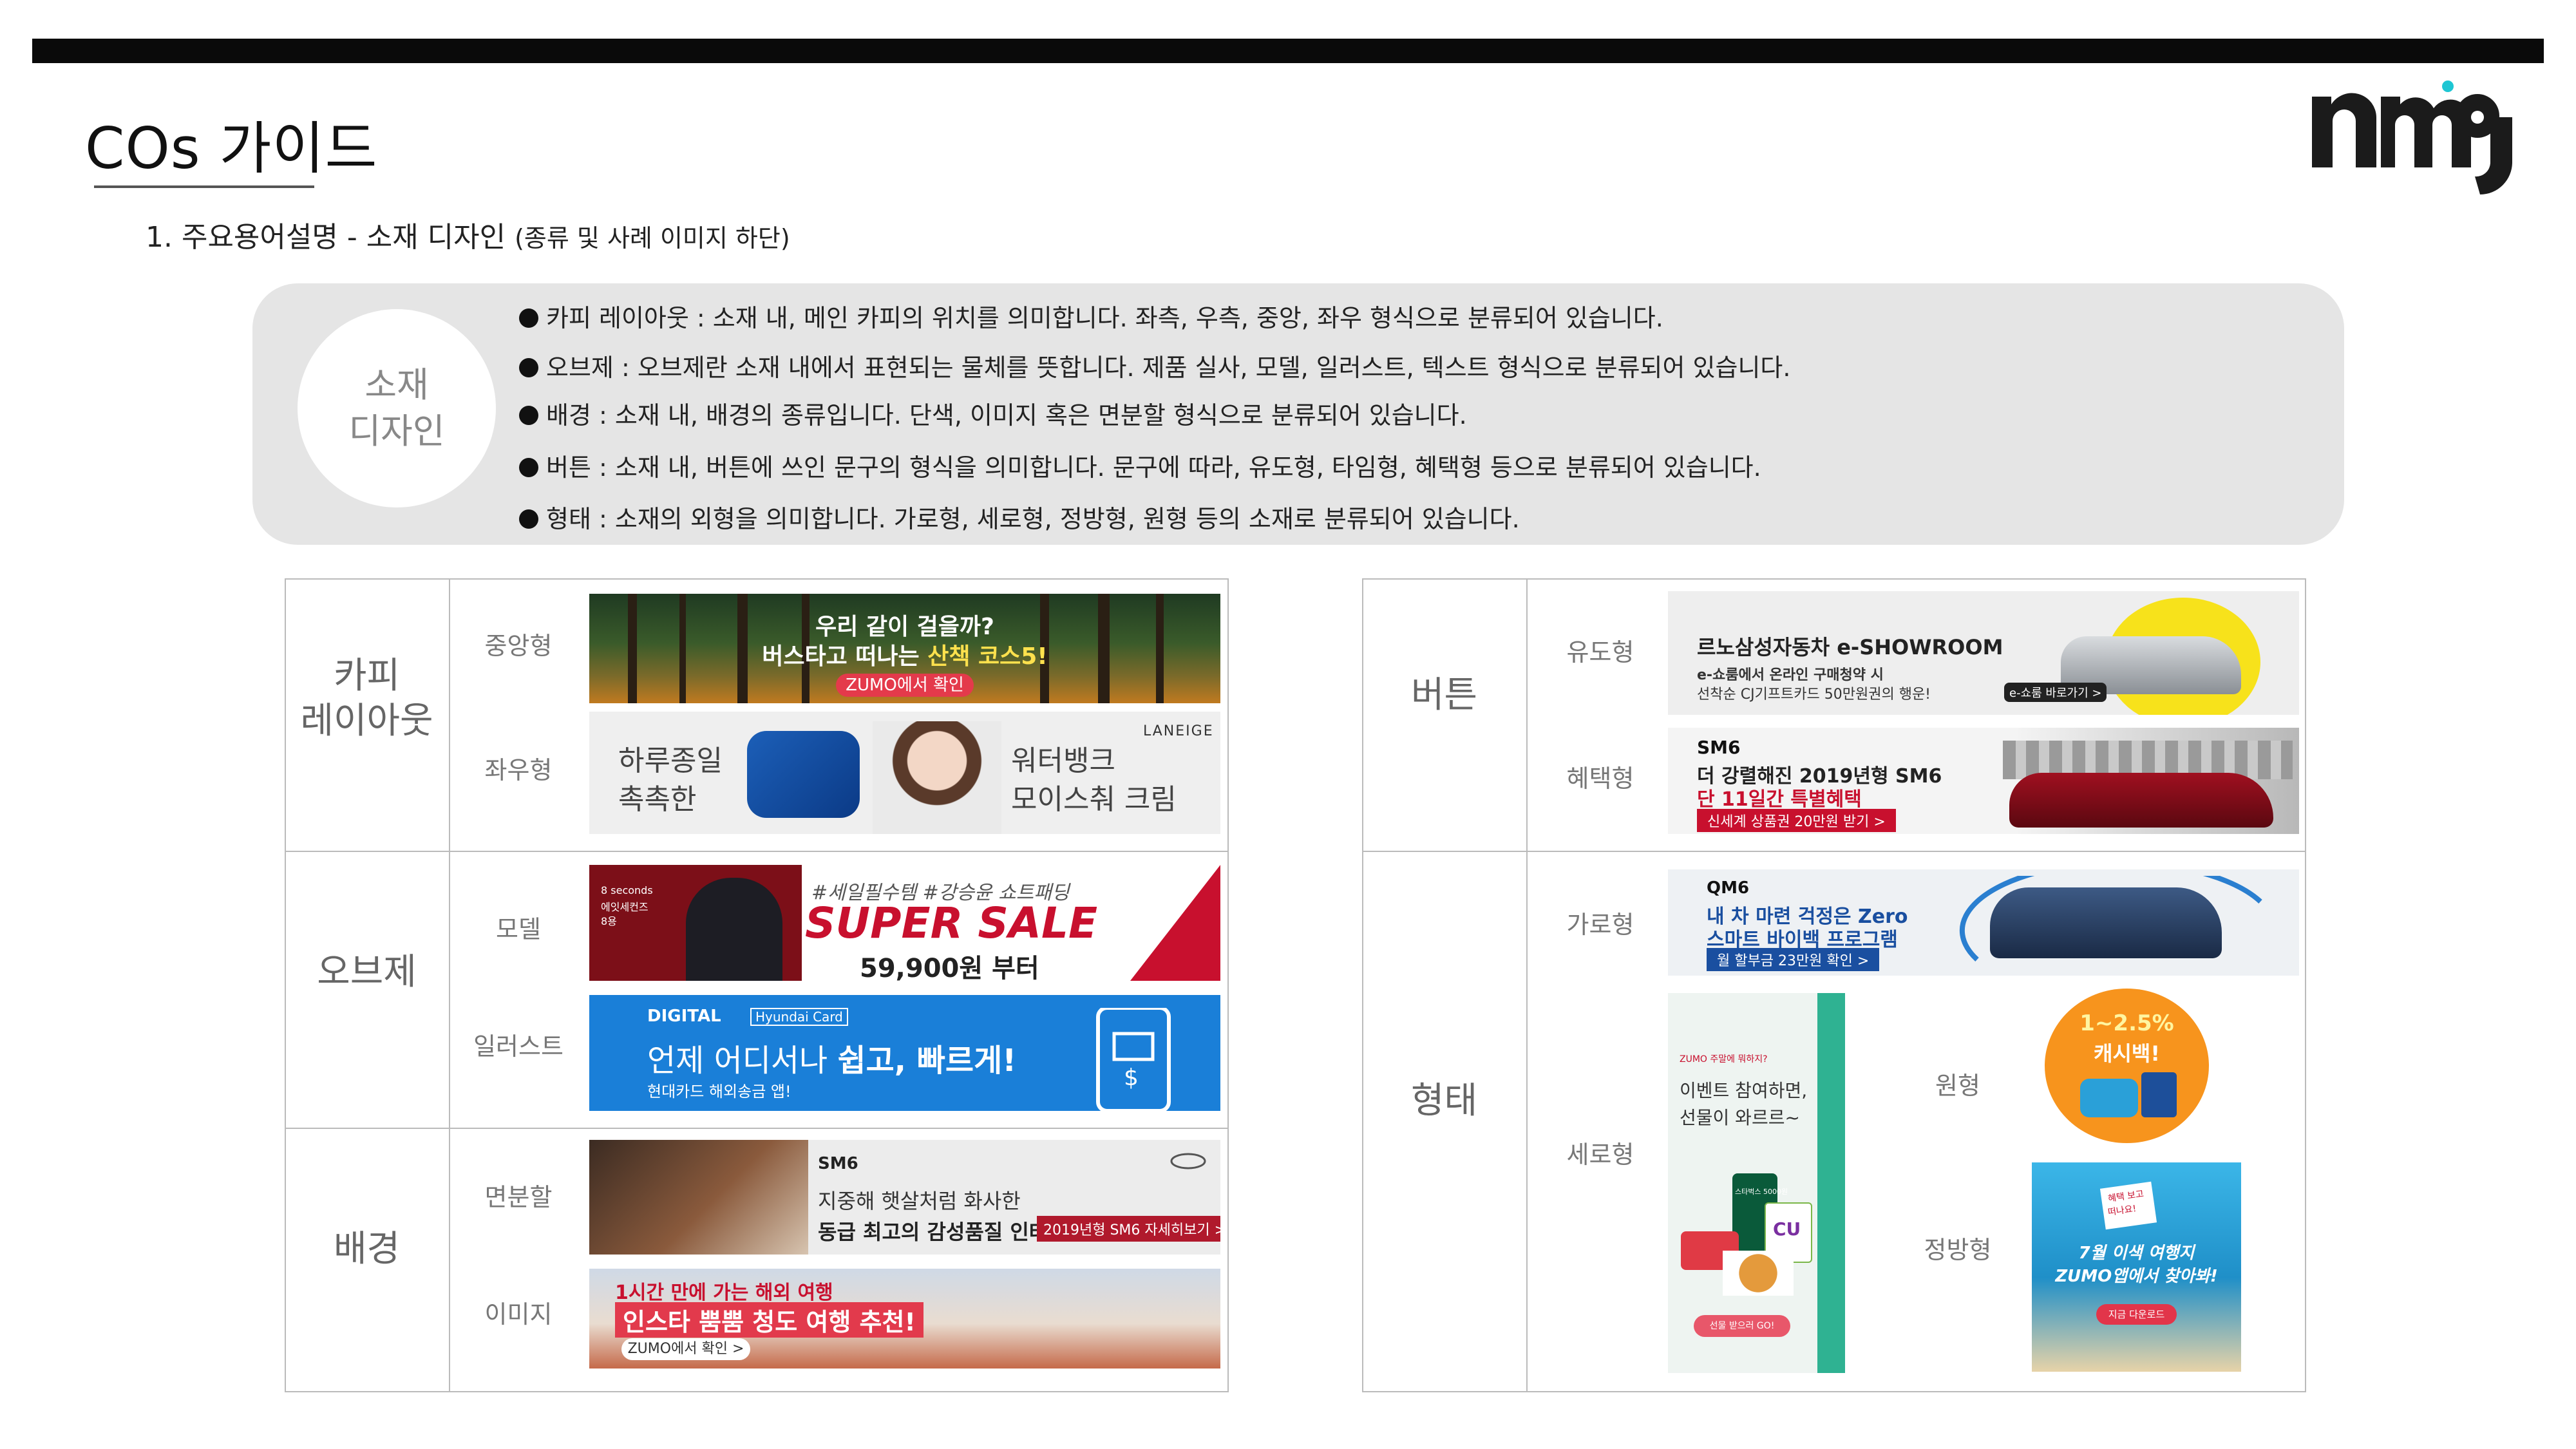 Image resolution: width=2576 pixels, height=1449 pixels. I want to click on forest-cta-button: ZUMO에서 확인, so click(905, 685).